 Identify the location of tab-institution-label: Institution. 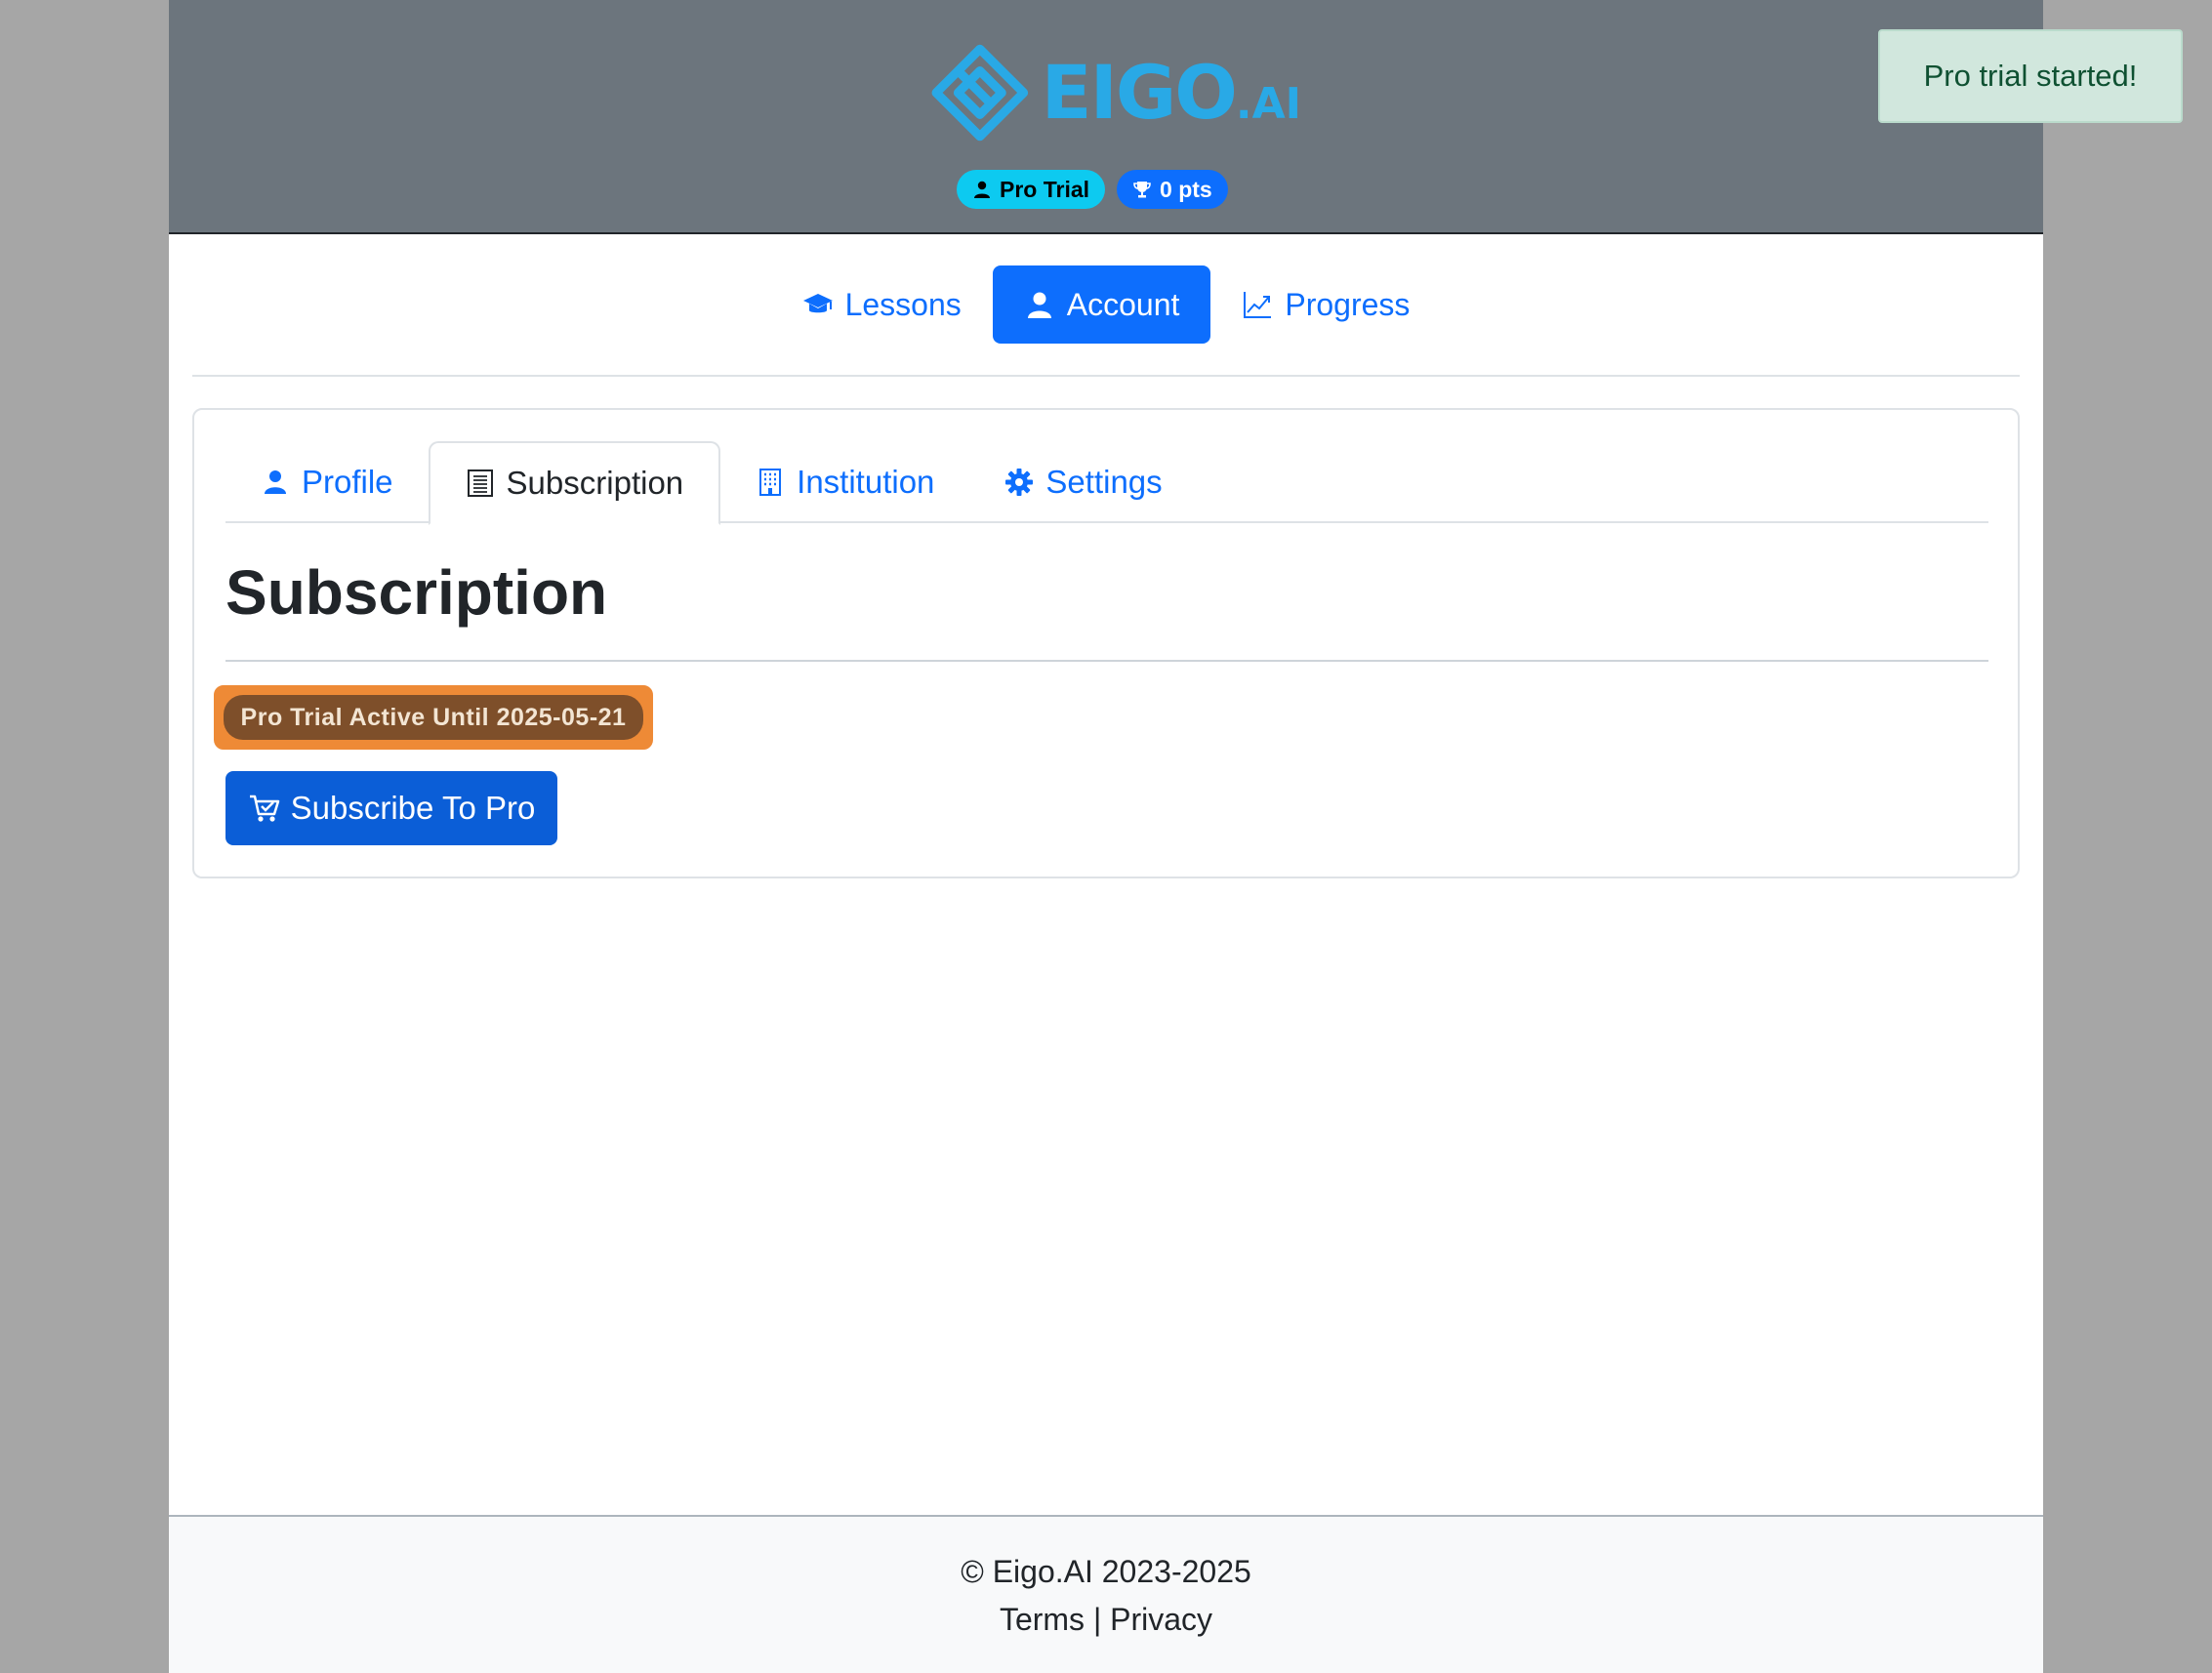
(866, 482).